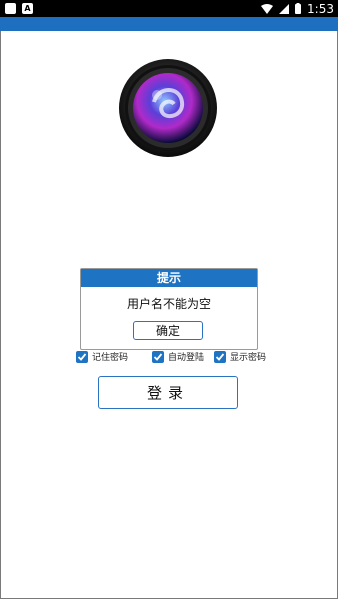 The height and width of the screenshot is (600, 338). Describe the element at coordinates (168, 304) in the screenshot. I see `dialog-message: 用户名不能为空` at that location.